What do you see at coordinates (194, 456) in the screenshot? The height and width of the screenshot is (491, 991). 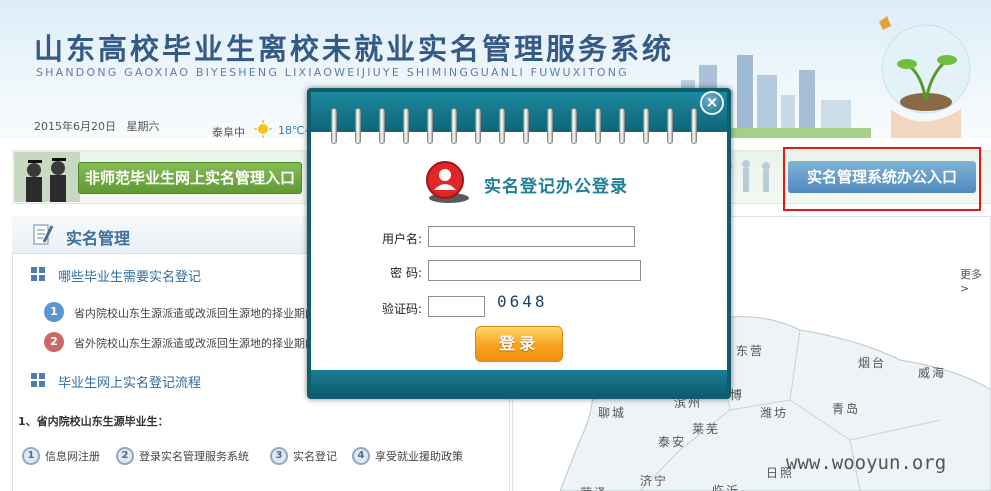 I see `step-label: 登录实名管理服务系统` at bounding box center [194, 456].